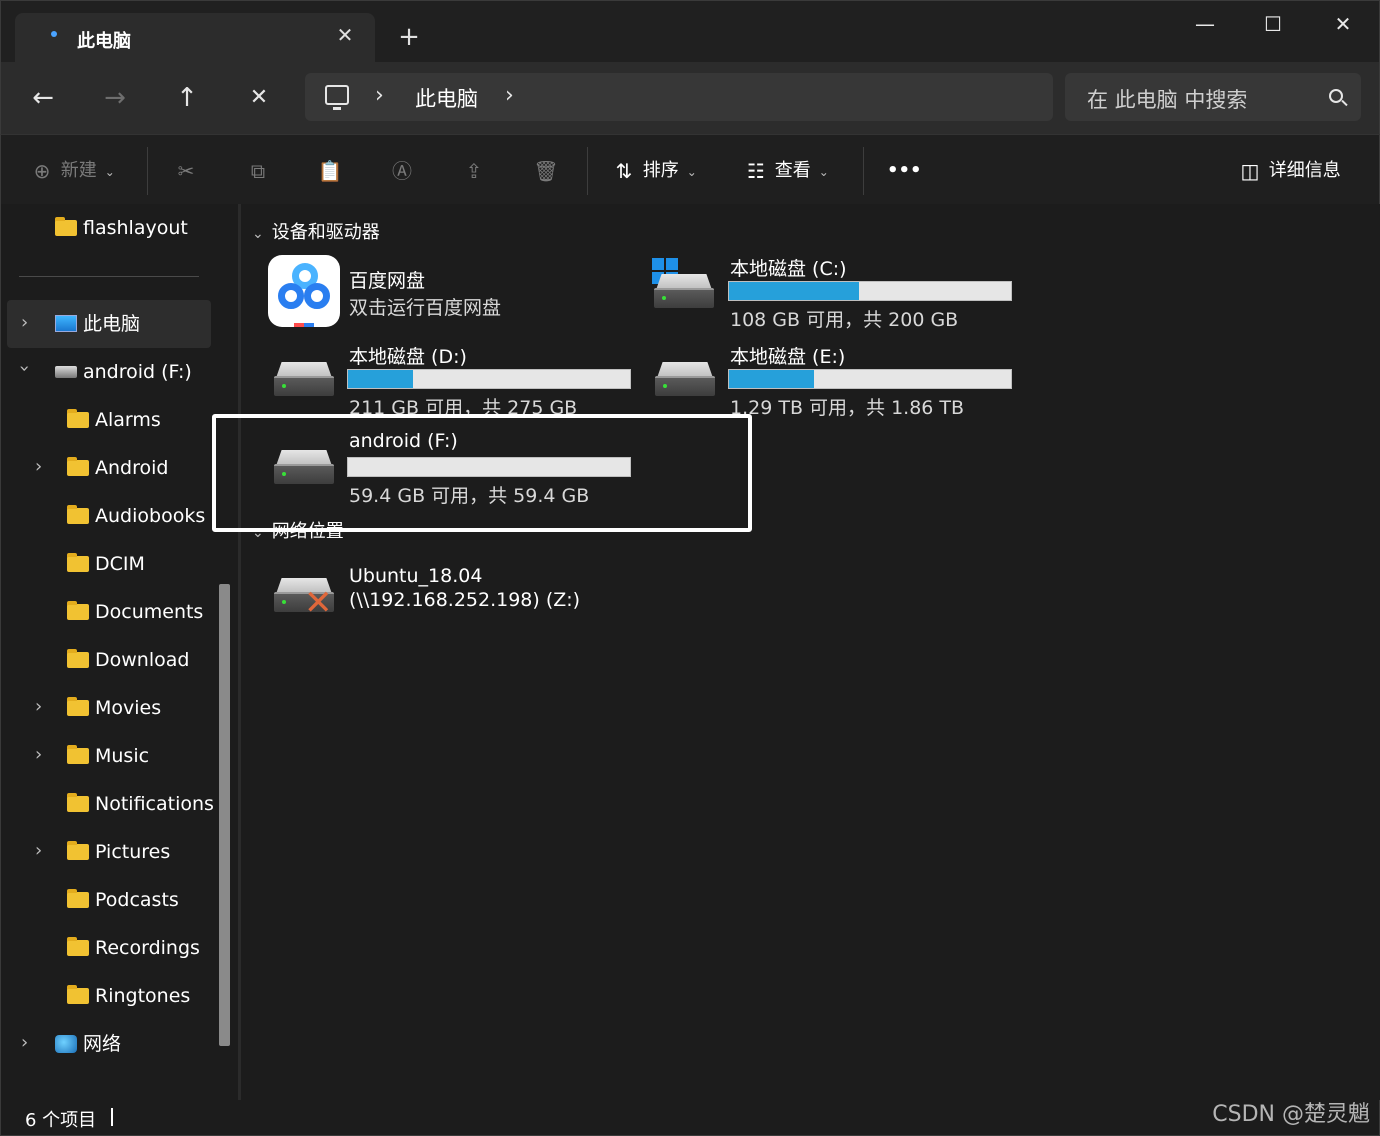  Describe the element at coordinates (788, 267) in the screenshot. I see `drive-c-name: 本地磁盘 (C:)` at that location.